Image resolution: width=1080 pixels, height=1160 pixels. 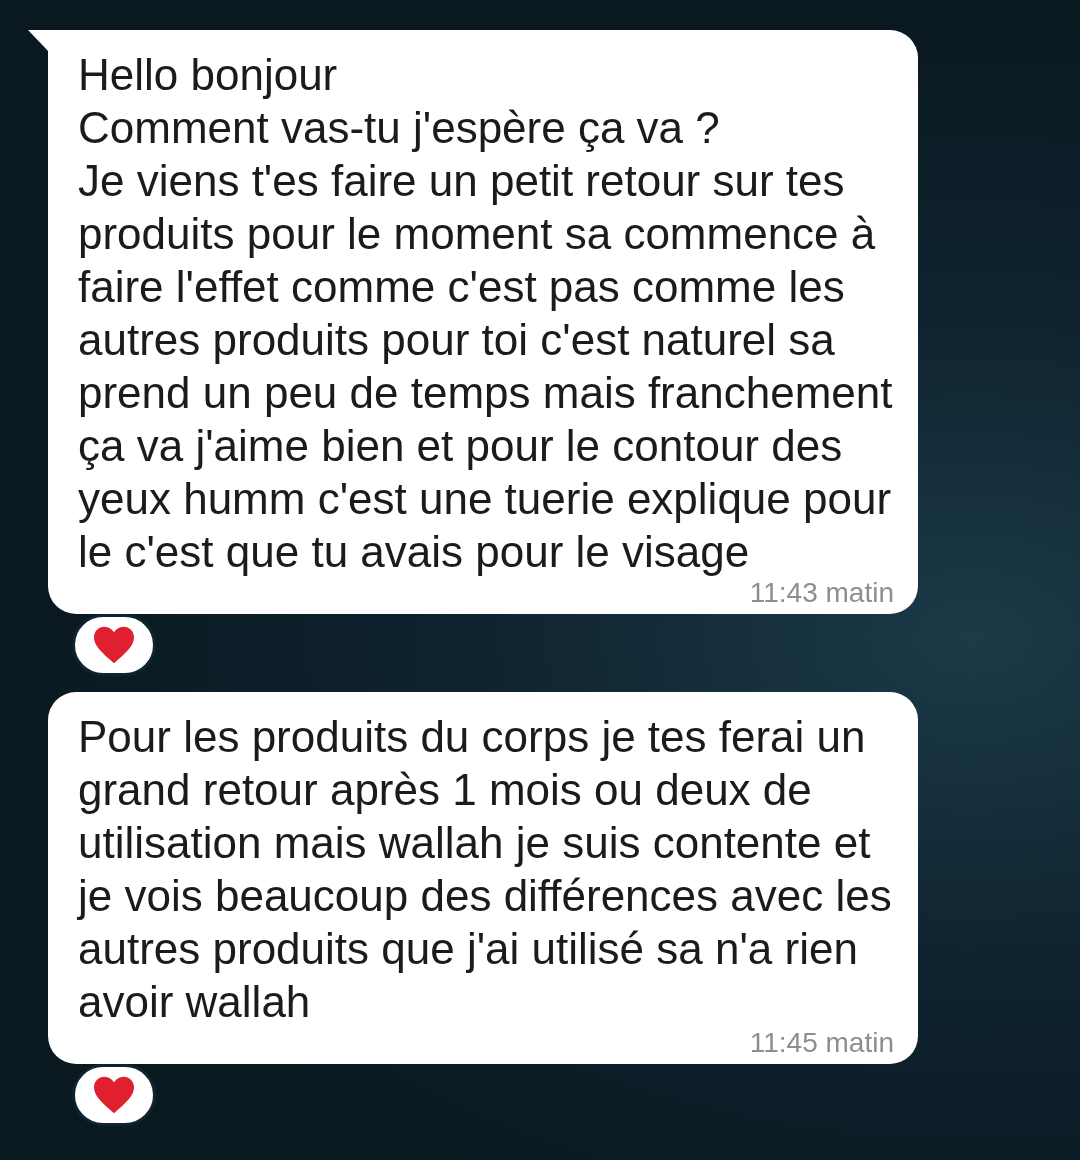 What do you see at coordinates (821, 593) in the screenshot?
I see `message-time: 11:43 matin` at bounding box center [821, 593].